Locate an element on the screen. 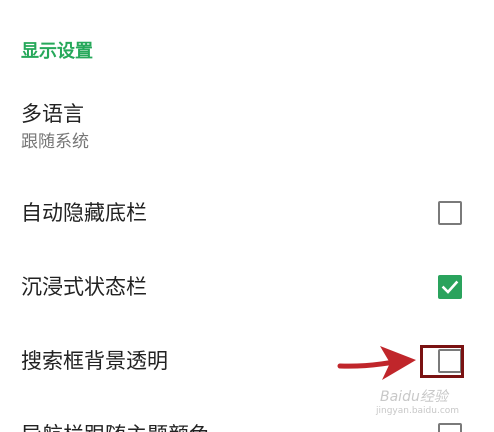 Image resolution: width=494 pixels, height=432 pixels. baidu-watermark: Baidu经验 jingyan.baidu.com is located at coordinates (422, 403).